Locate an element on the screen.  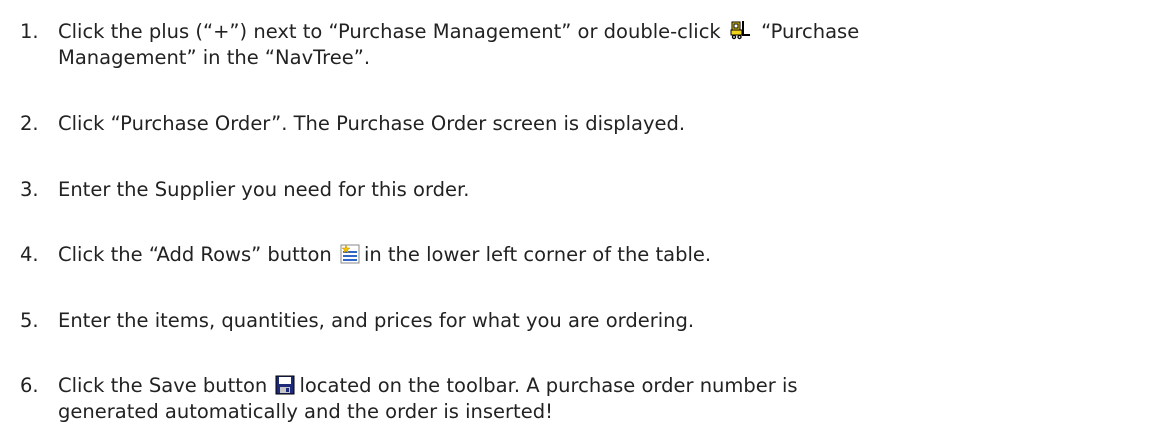
step-number: 2. is located at coordinates (29, 123).